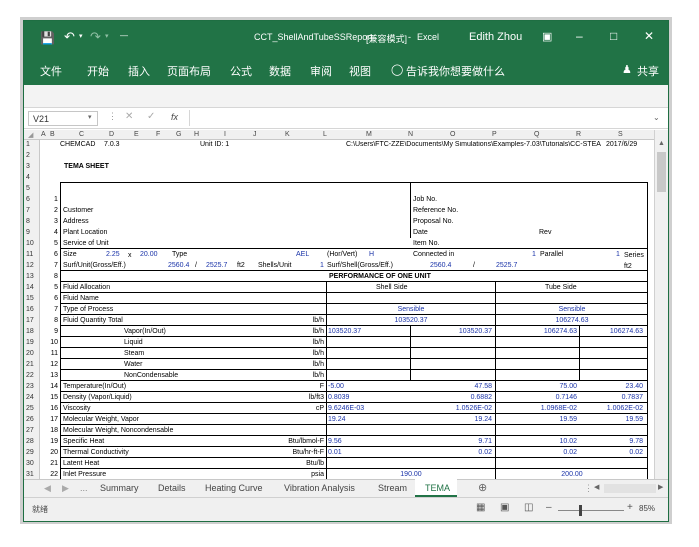 Image resolution: width=699 pixels, height=547 pixels. I want to click on row-counter: 16, so click(51, 408).